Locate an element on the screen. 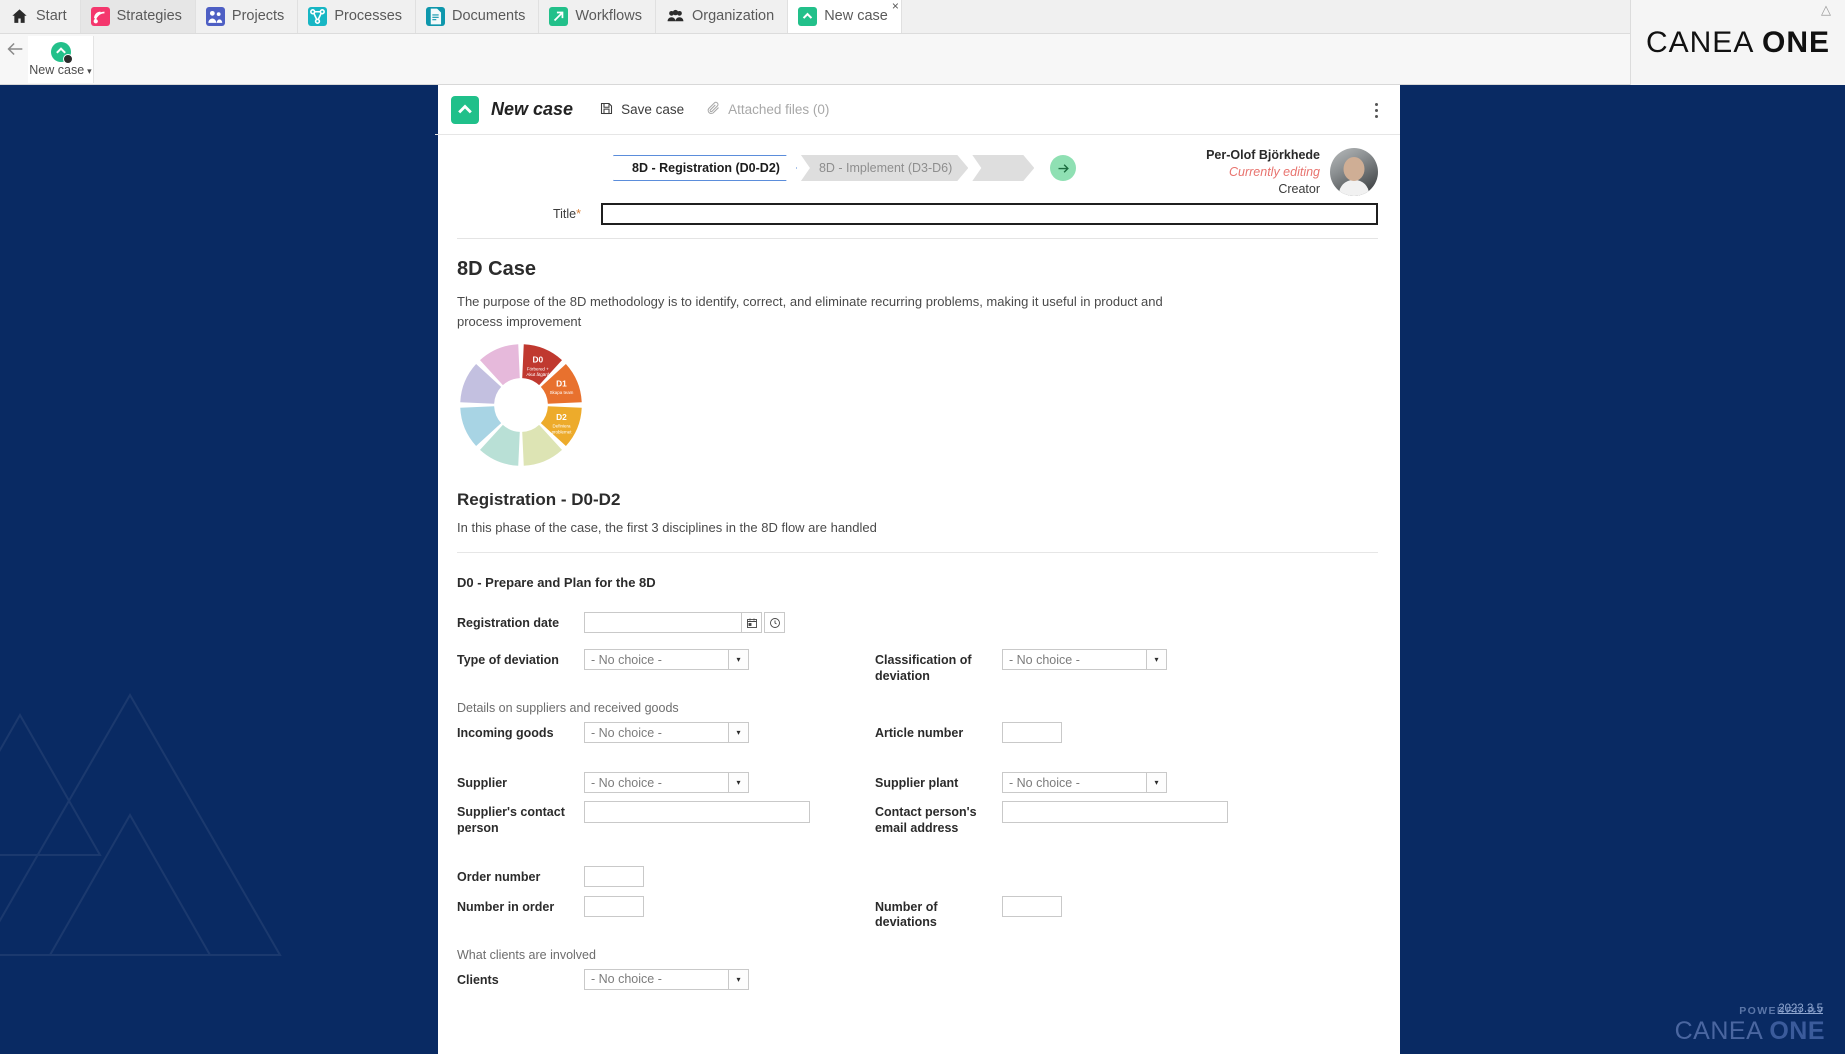 The image size is (1845, 1054). svg-text: D0 is located at coordinates (537, 360).